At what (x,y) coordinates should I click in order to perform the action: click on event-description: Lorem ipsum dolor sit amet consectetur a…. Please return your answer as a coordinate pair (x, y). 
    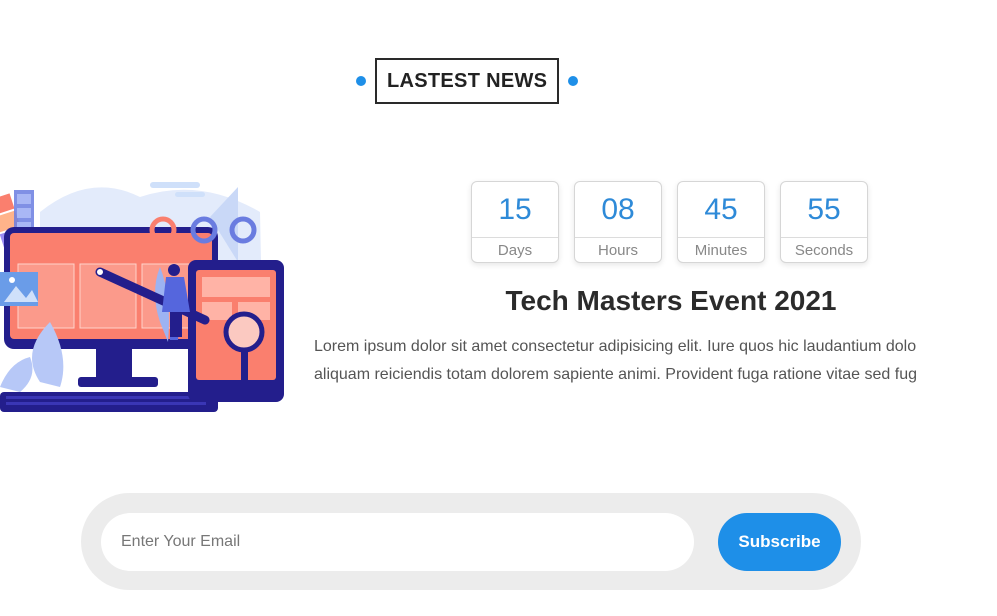
    Looking at the image, I should click on (655, 361).